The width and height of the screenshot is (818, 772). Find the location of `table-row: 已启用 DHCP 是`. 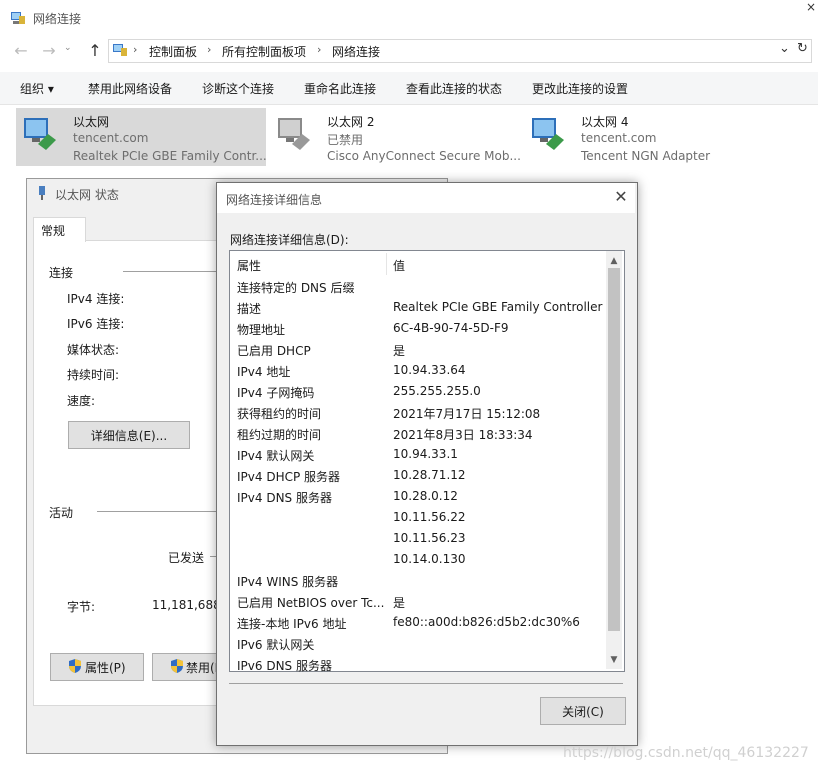

table-row: 已启用 DHCP 是 is located at coordinates (418, 352).